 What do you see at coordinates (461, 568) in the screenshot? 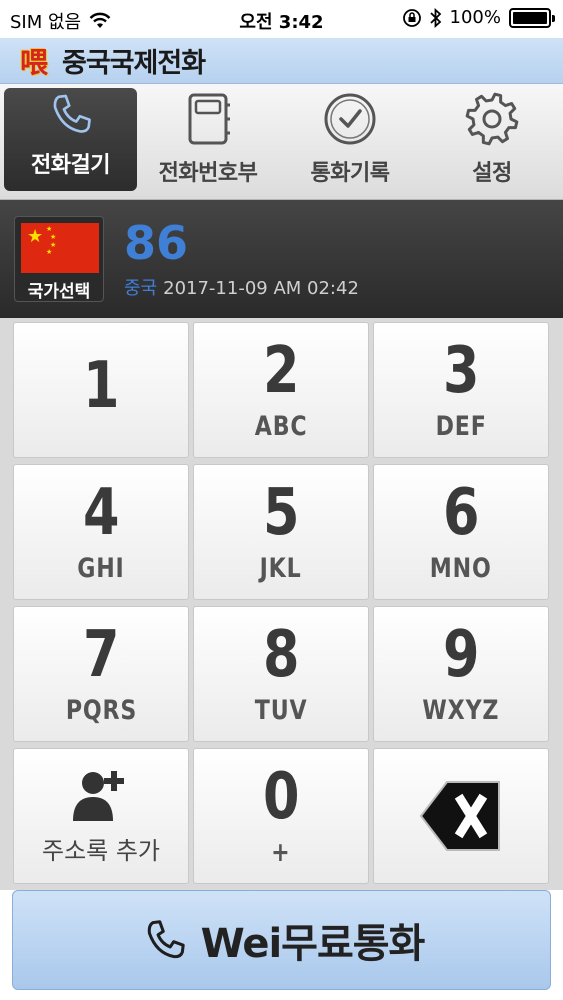
I see `key-letters: MNO` at bounding box center [461, 568].